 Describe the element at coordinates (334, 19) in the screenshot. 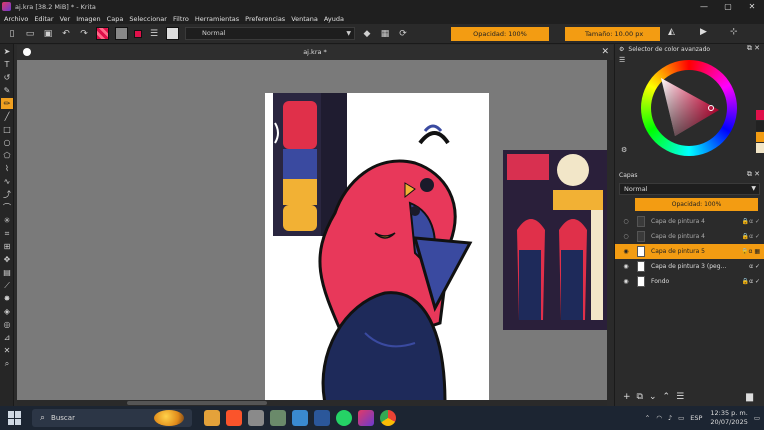

I see `menu-ayuda: Ayuda` at that location.